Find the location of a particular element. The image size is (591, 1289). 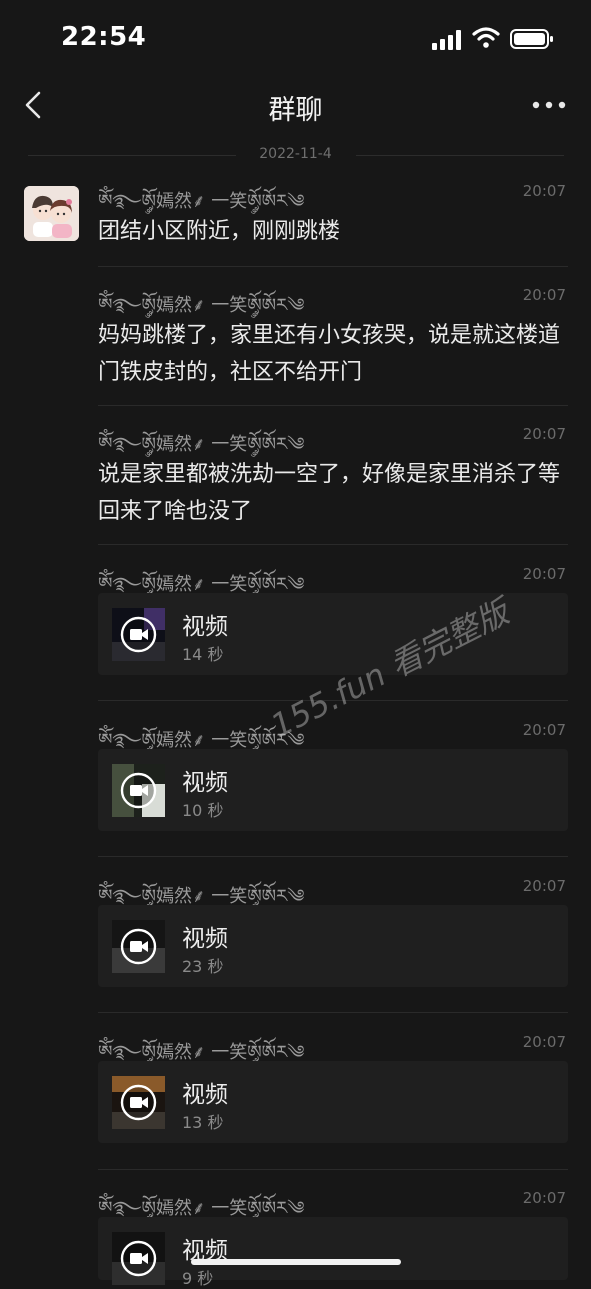

home-indicator is located at coordinates (296, 1262).